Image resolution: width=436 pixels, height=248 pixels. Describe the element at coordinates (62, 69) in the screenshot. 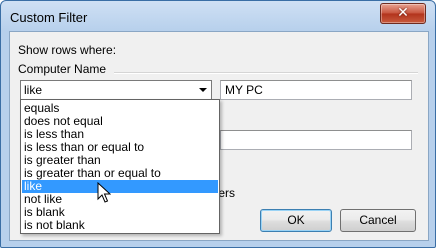

I see `column-group-label: Computer Name` at that location.